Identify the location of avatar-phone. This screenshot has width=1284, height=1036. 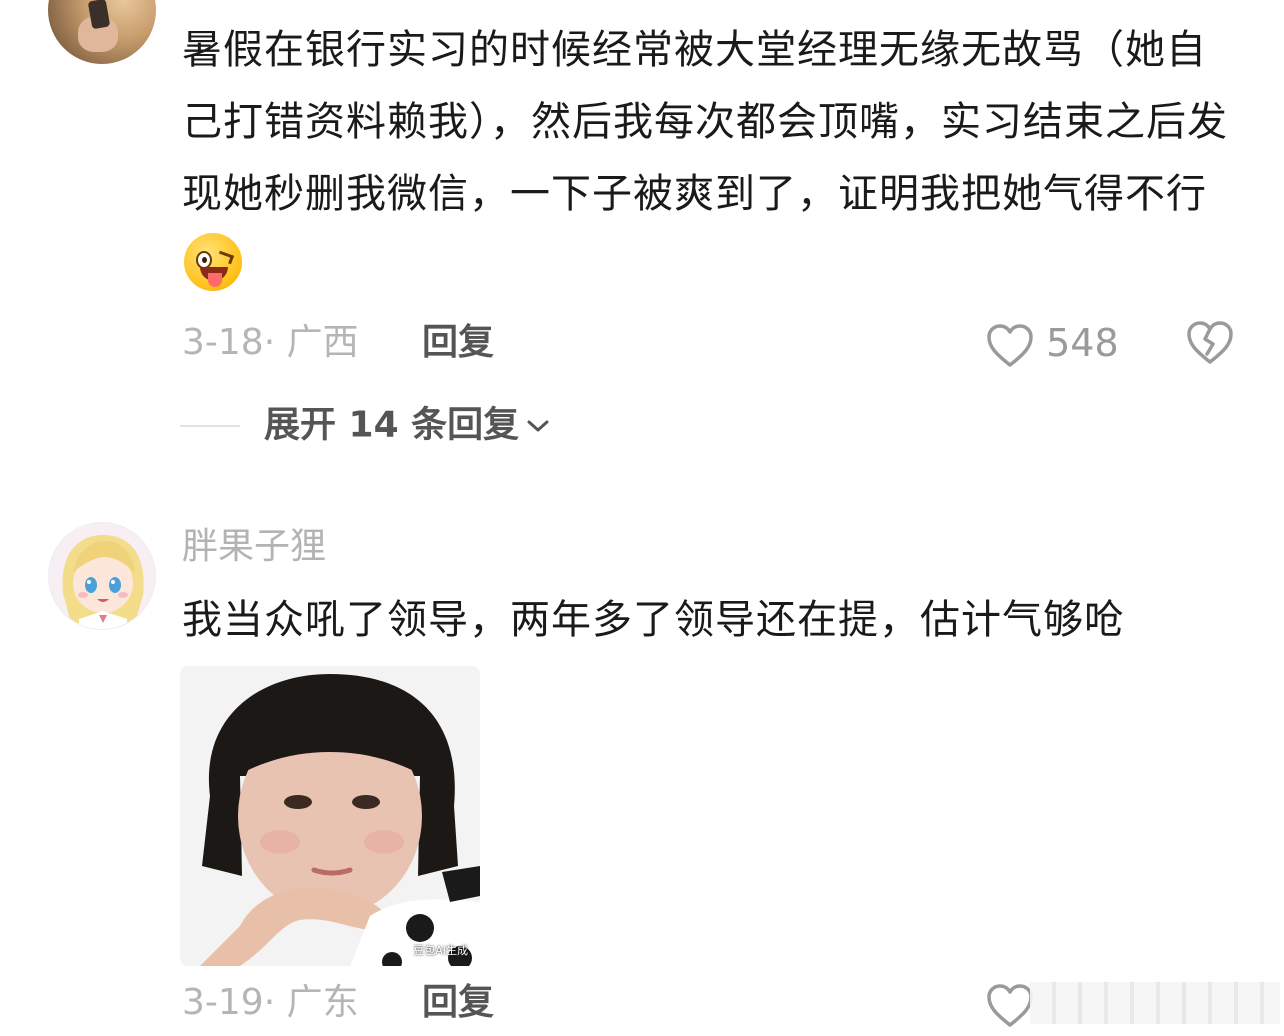
(99, 15).